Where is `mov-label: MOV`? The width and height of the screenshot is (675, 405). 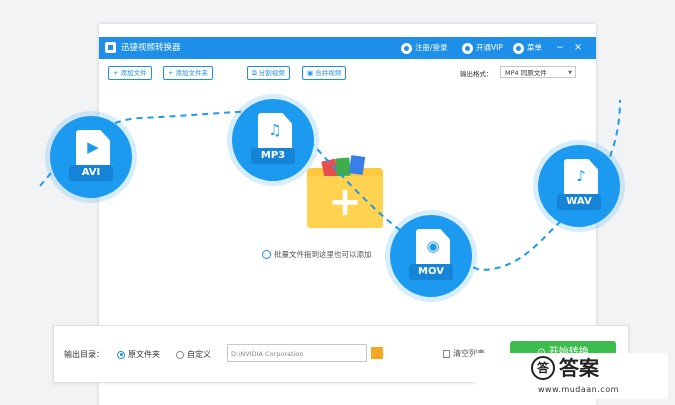 mov-label: MOV is located at coordinates (431, 272).